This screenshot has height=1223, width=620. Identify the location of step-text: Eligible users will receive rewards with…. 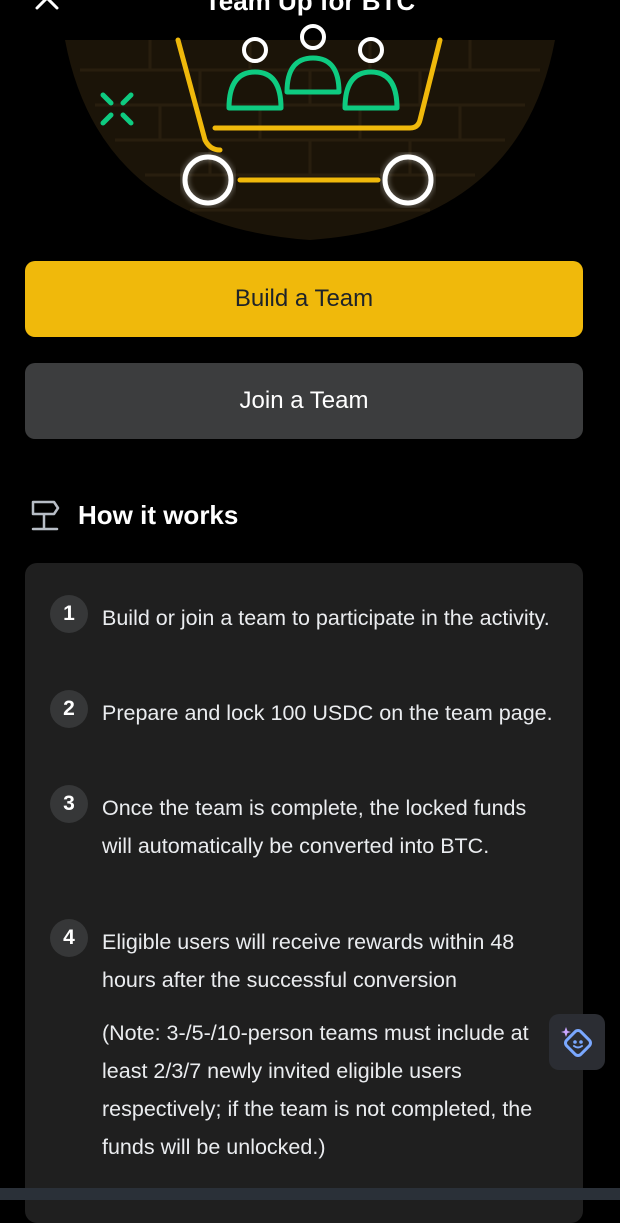
(308, 961).